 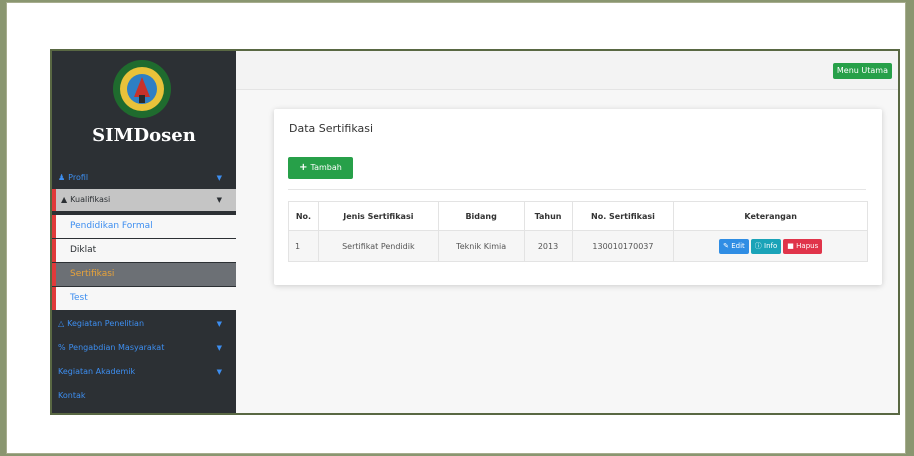 I want to click on sidebar-item-label: Kualifikasi, so click(x=90, y=199).